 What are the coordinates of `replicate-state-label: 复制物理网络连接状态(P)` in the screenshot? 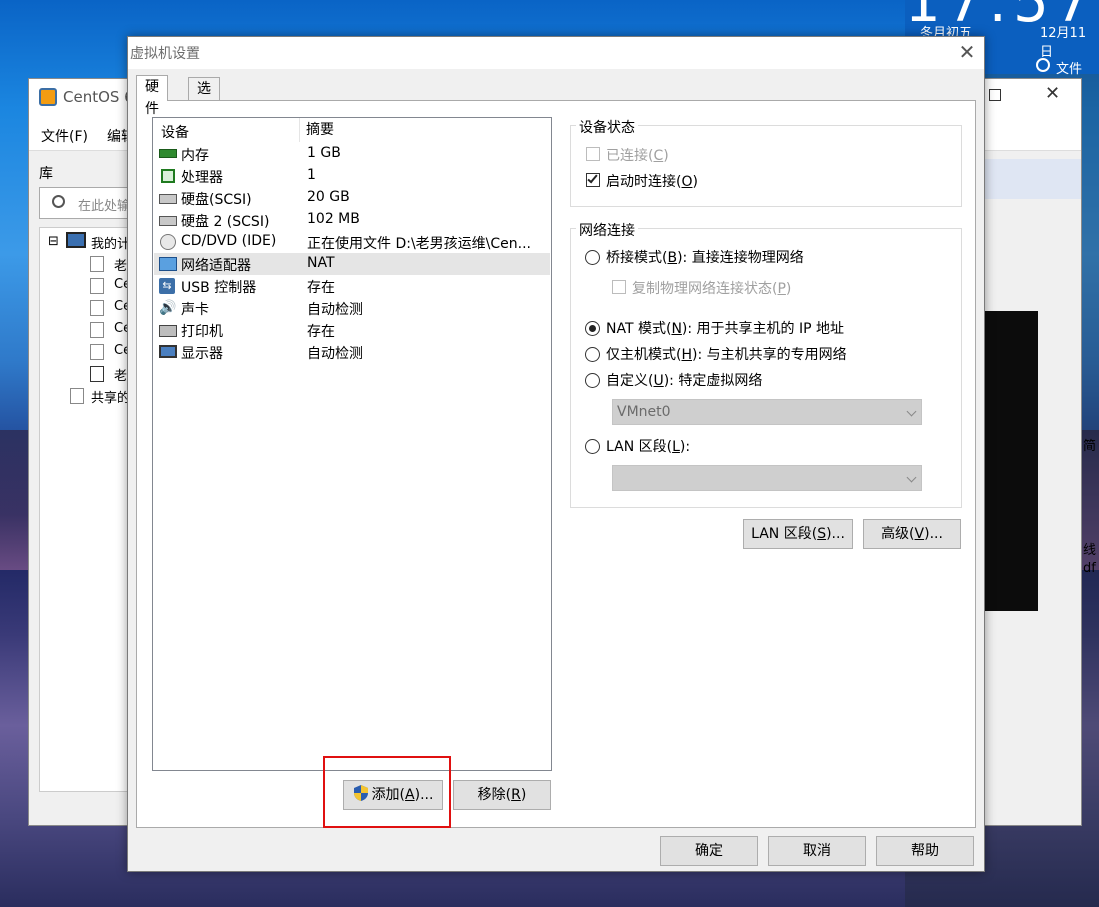 It's located at (712, 289).